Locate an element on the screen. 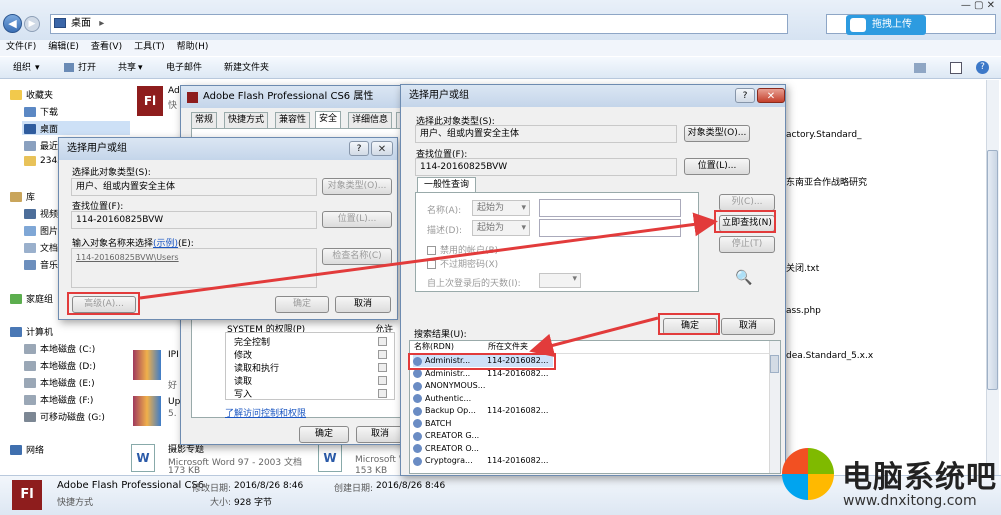  watermark-logo is located at coordinates (808, 474).